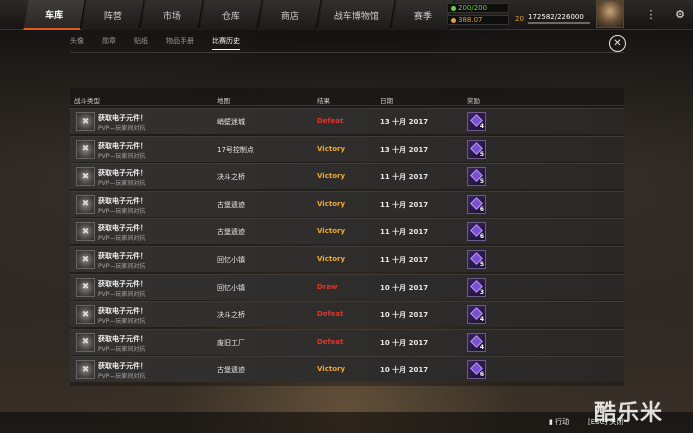 Image resolution: width=693 pixels, height=433 pixels. What do you see at coordinates (559, 18) in the screenshot?
I see `player-xp: 172582/226000` at bounding box center [559, 18].